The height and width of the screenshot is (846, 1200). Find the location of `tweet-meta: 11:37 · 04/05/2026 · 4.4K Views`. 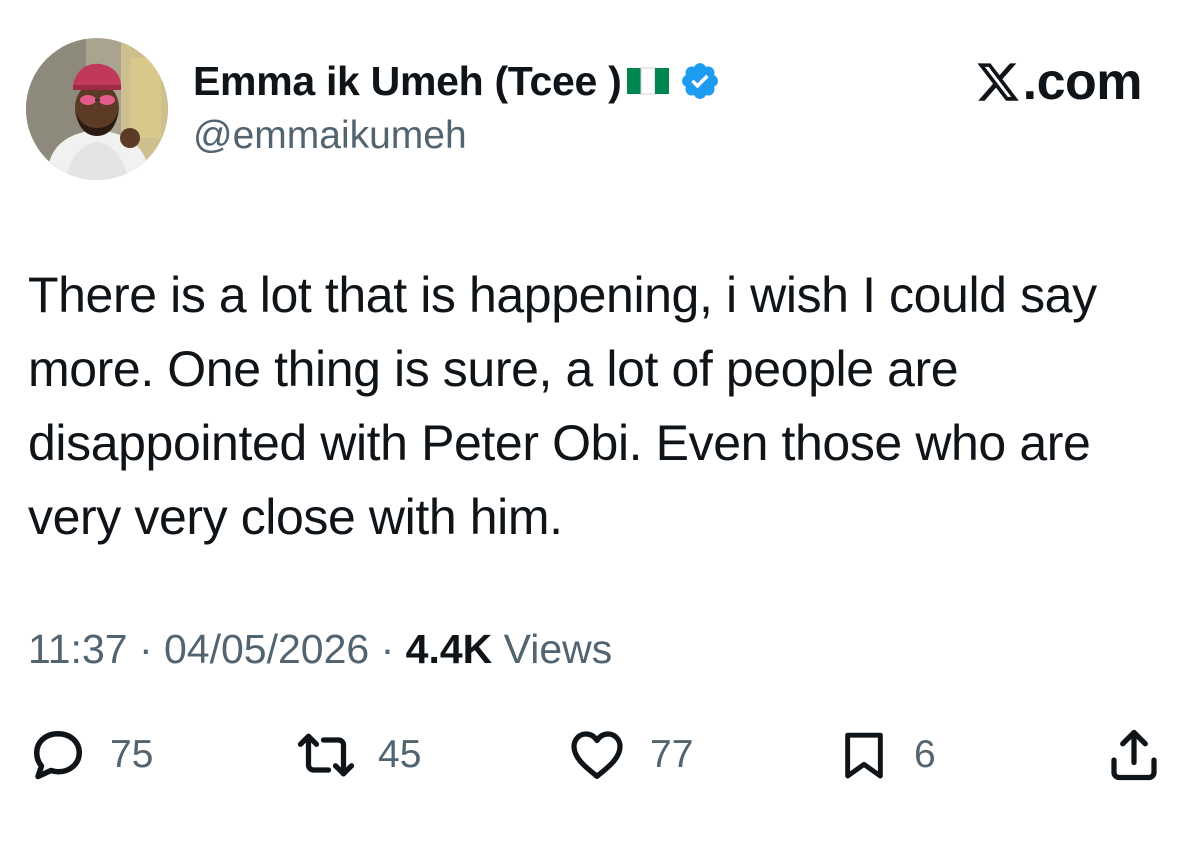

tweet-meta: 11:37 · 04/05/2026 · 4.4K Views is located at coordinates (320, 649).